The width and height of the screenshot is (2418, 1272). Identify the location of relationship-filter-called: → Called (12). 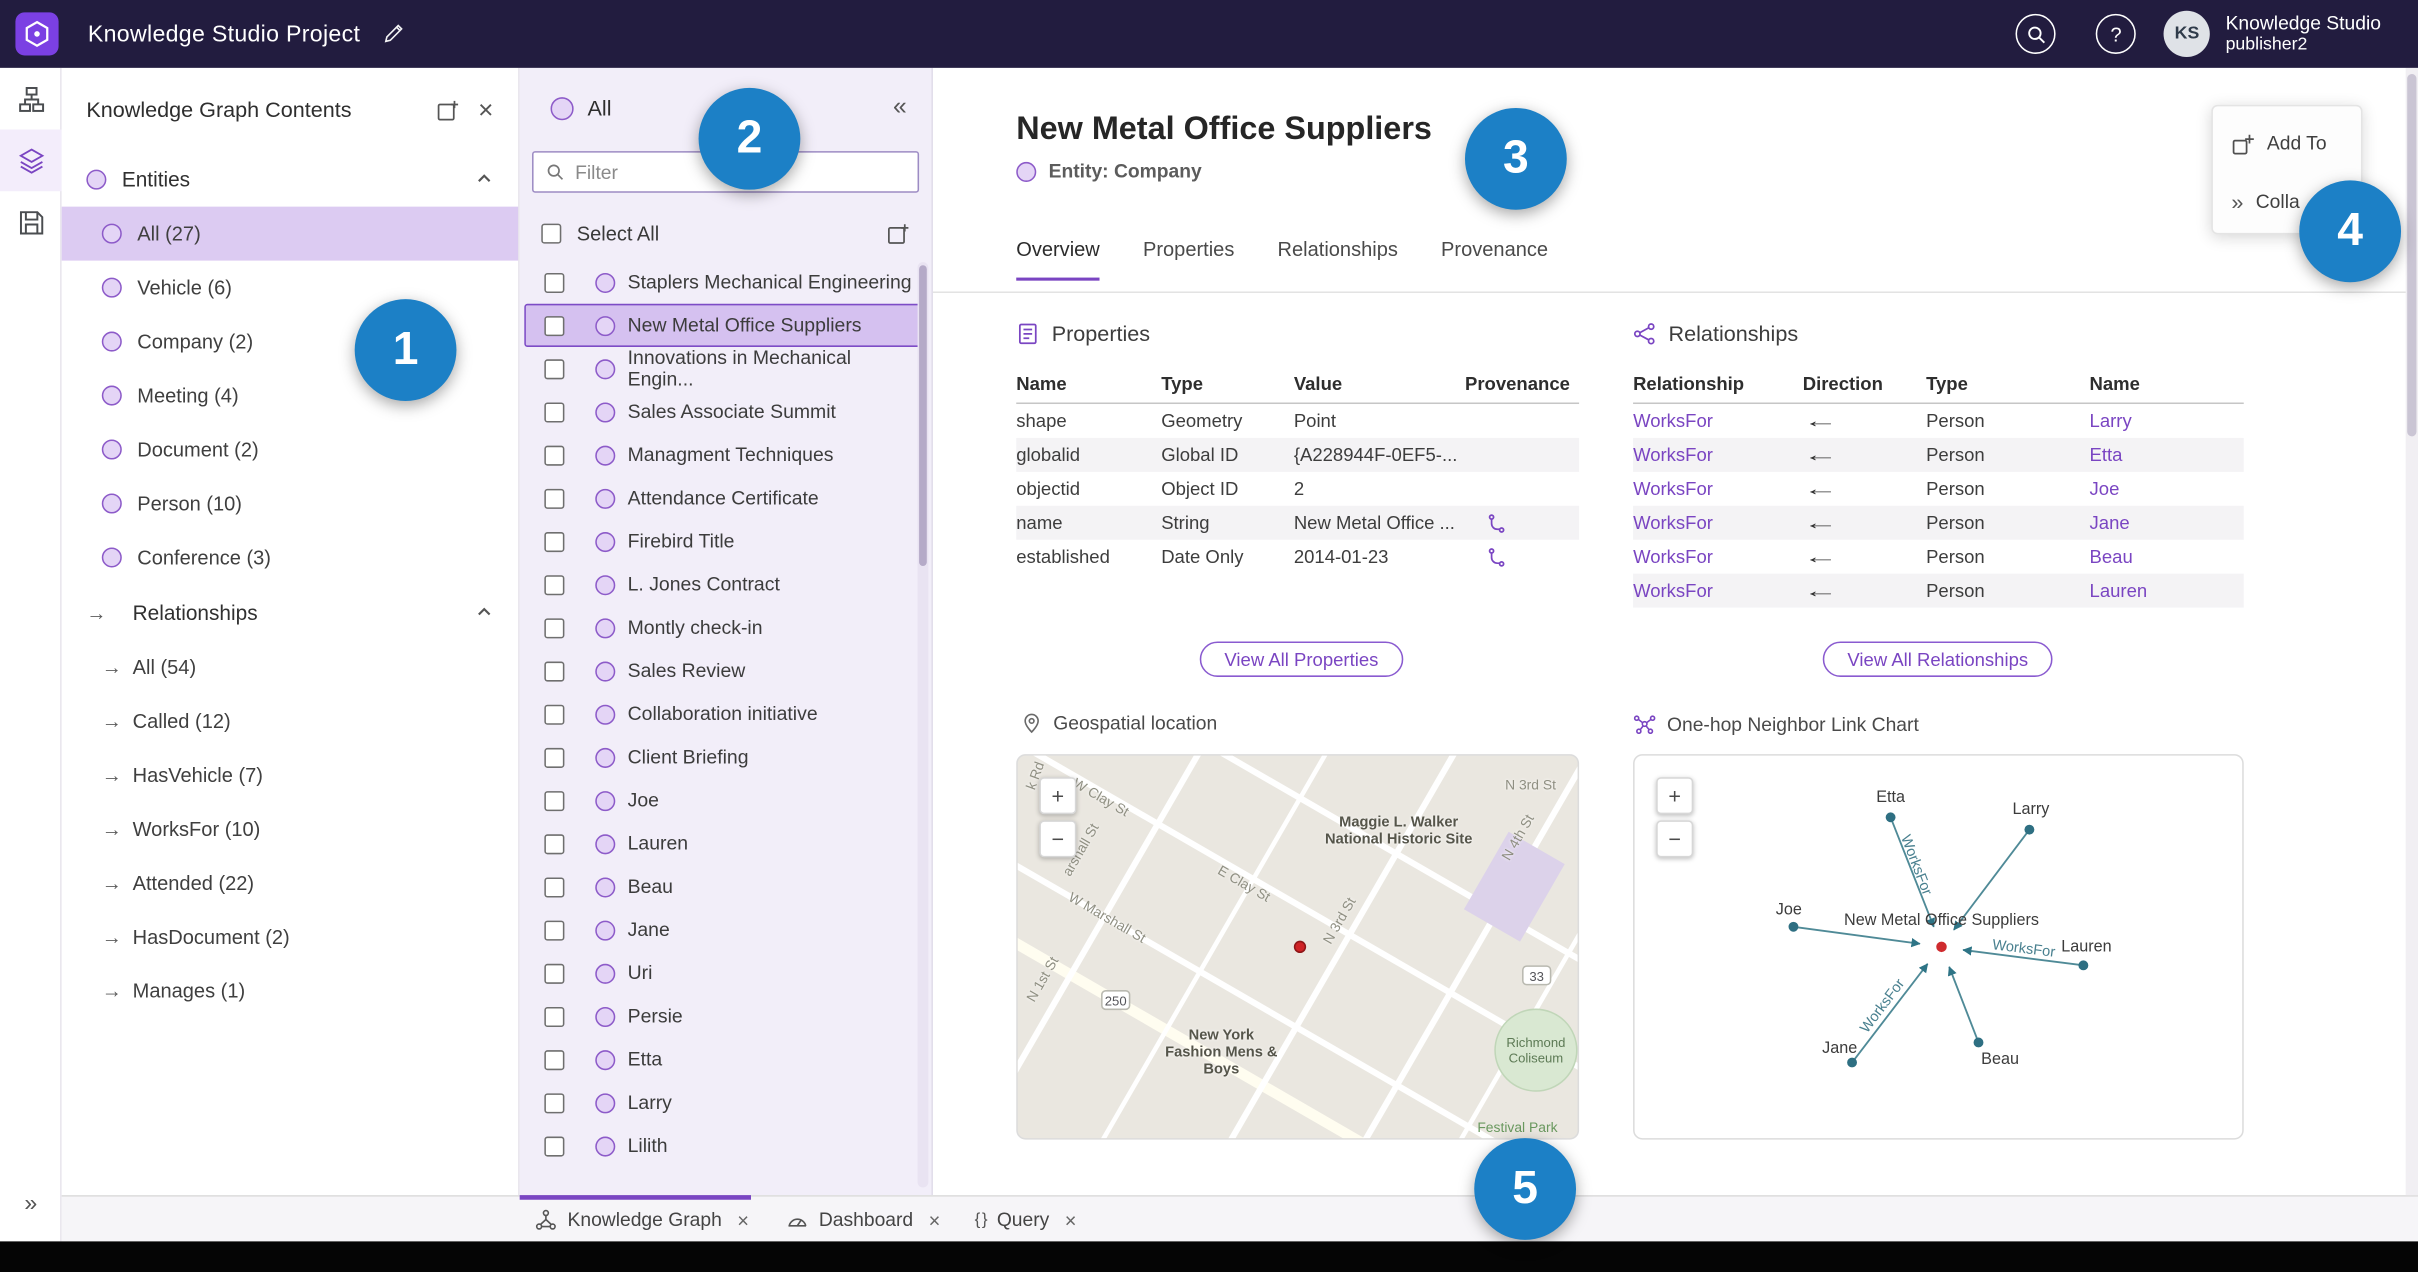
(290, 721).